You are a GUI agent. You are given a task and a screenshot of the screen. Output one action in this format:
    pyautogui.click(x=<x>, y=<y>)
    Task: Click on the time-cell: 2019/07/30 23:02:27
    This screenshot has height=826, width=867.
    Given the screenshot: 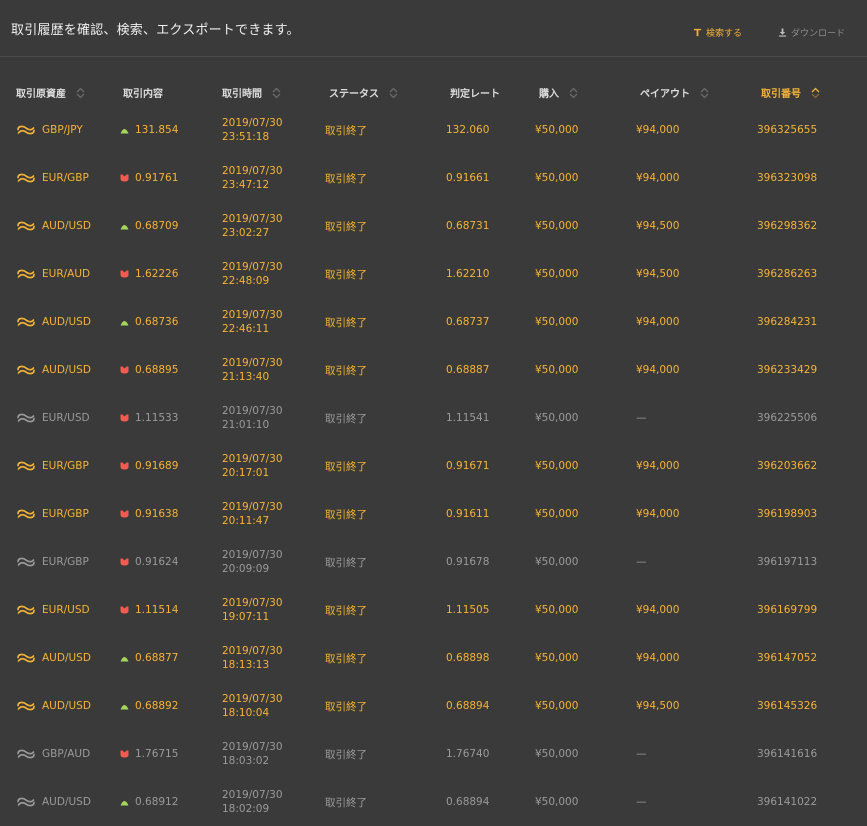 What is the action you would take?
    pyautogui.click(x=252, y=226)
    